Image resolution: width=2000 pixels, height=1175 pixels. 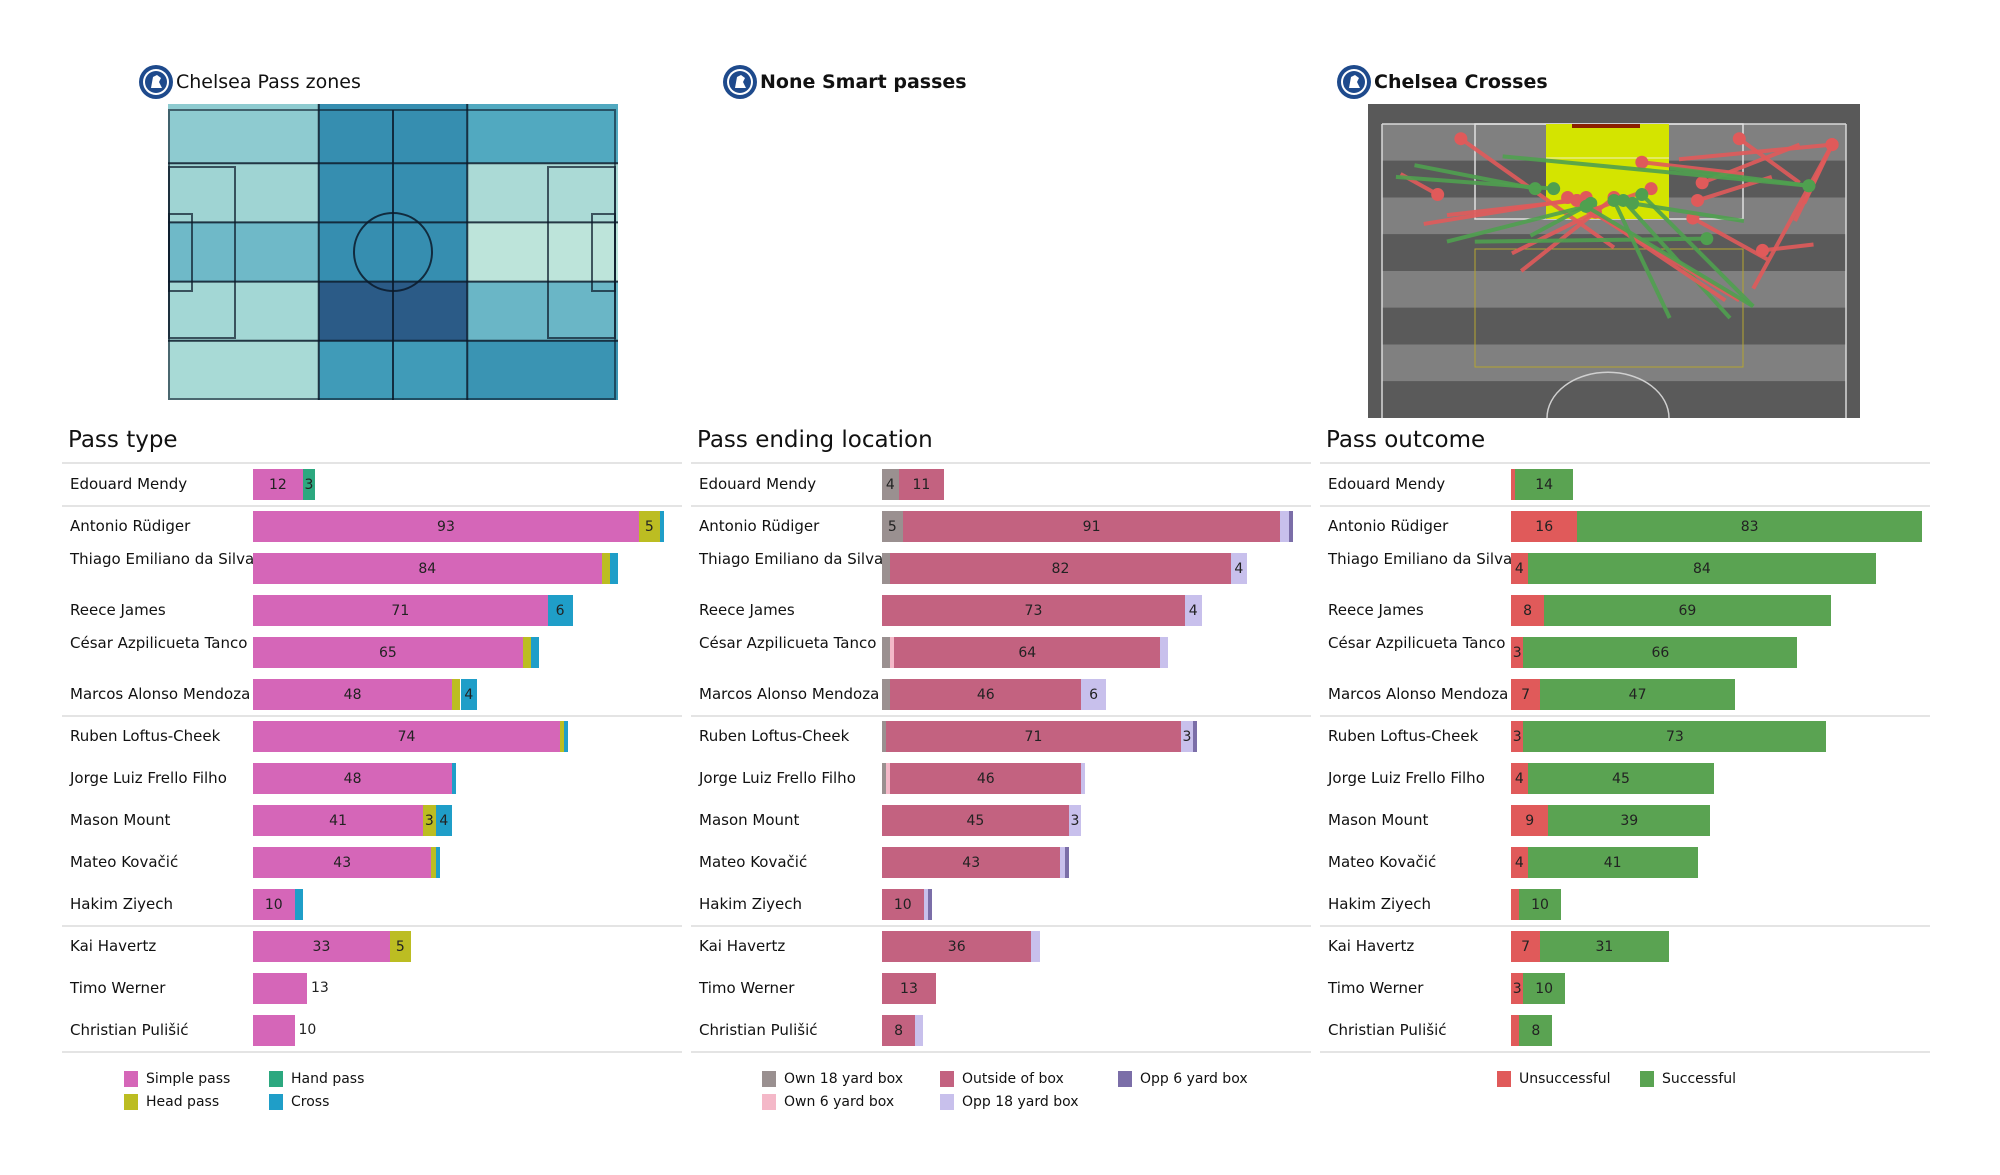 I want to click on bar-segment: 12, so click(x=278, y=484).